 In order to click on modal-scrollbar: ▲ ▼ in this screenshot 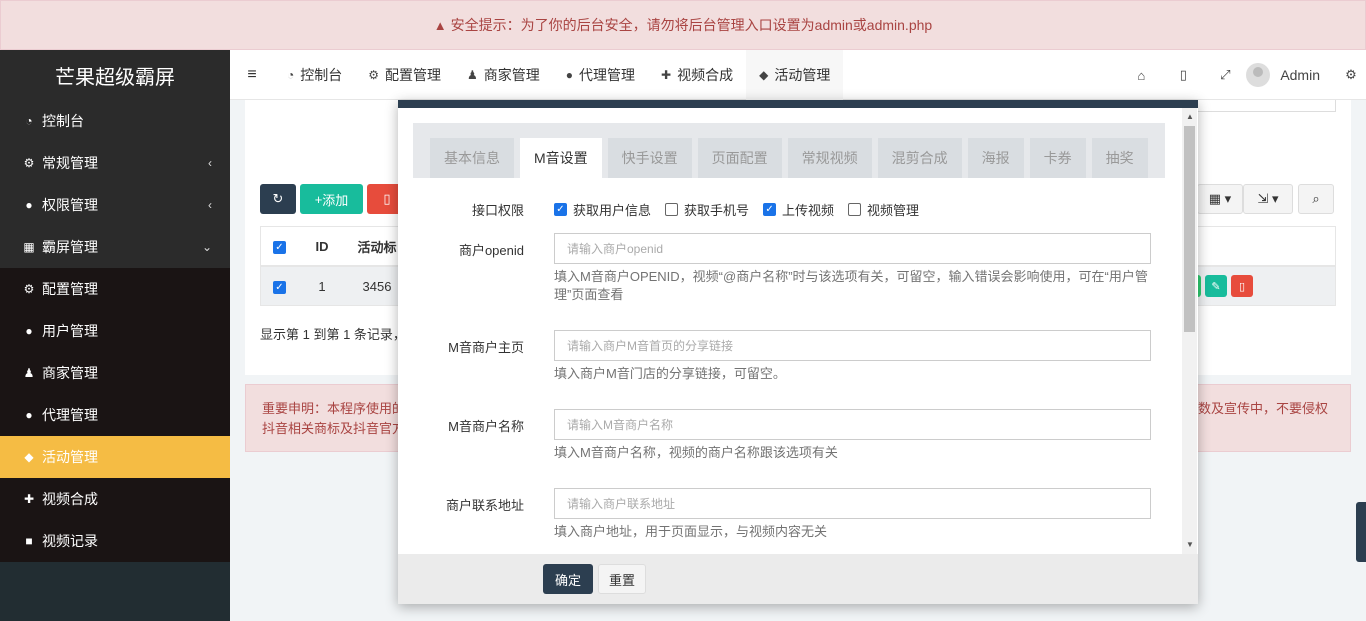, I will do `click(1189, 331)`.